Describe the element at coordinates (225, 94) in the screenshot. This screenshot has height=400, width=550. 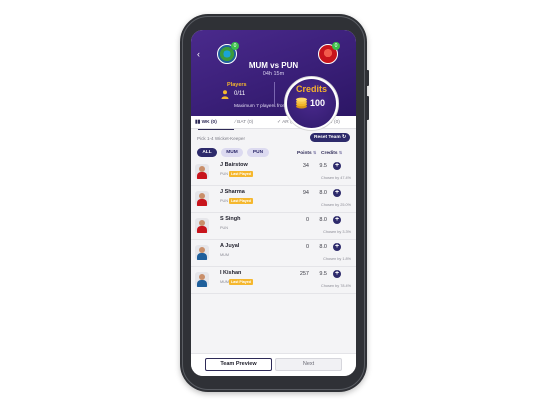
I see `person-icon` at that location.